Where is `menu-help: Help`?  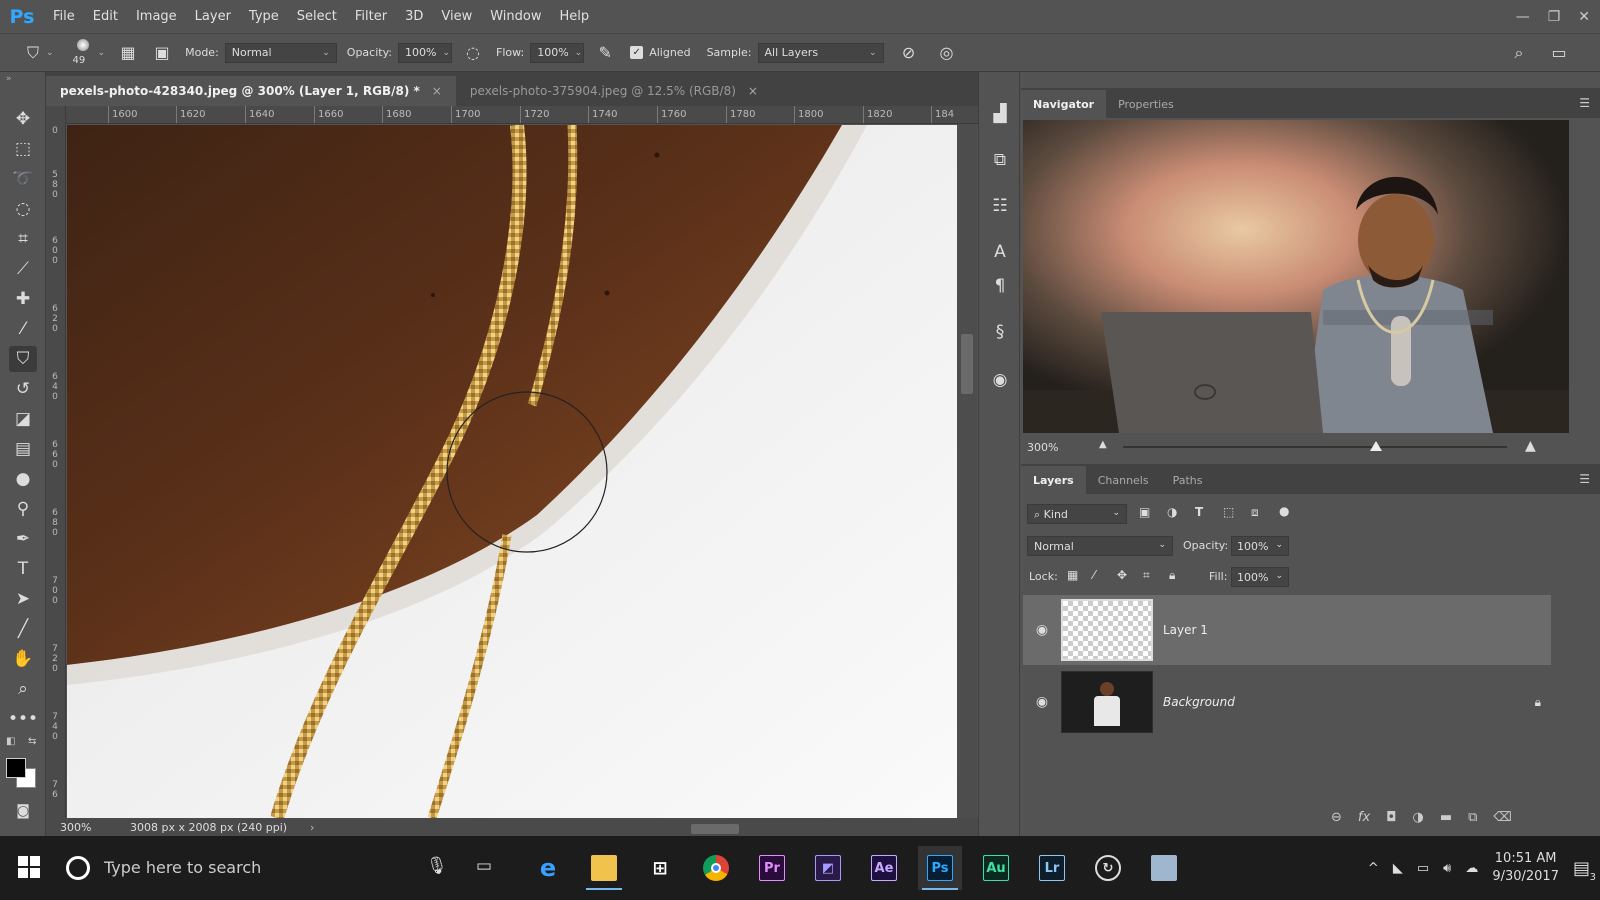
menu-help: Help is located at coordinates (575, 16).